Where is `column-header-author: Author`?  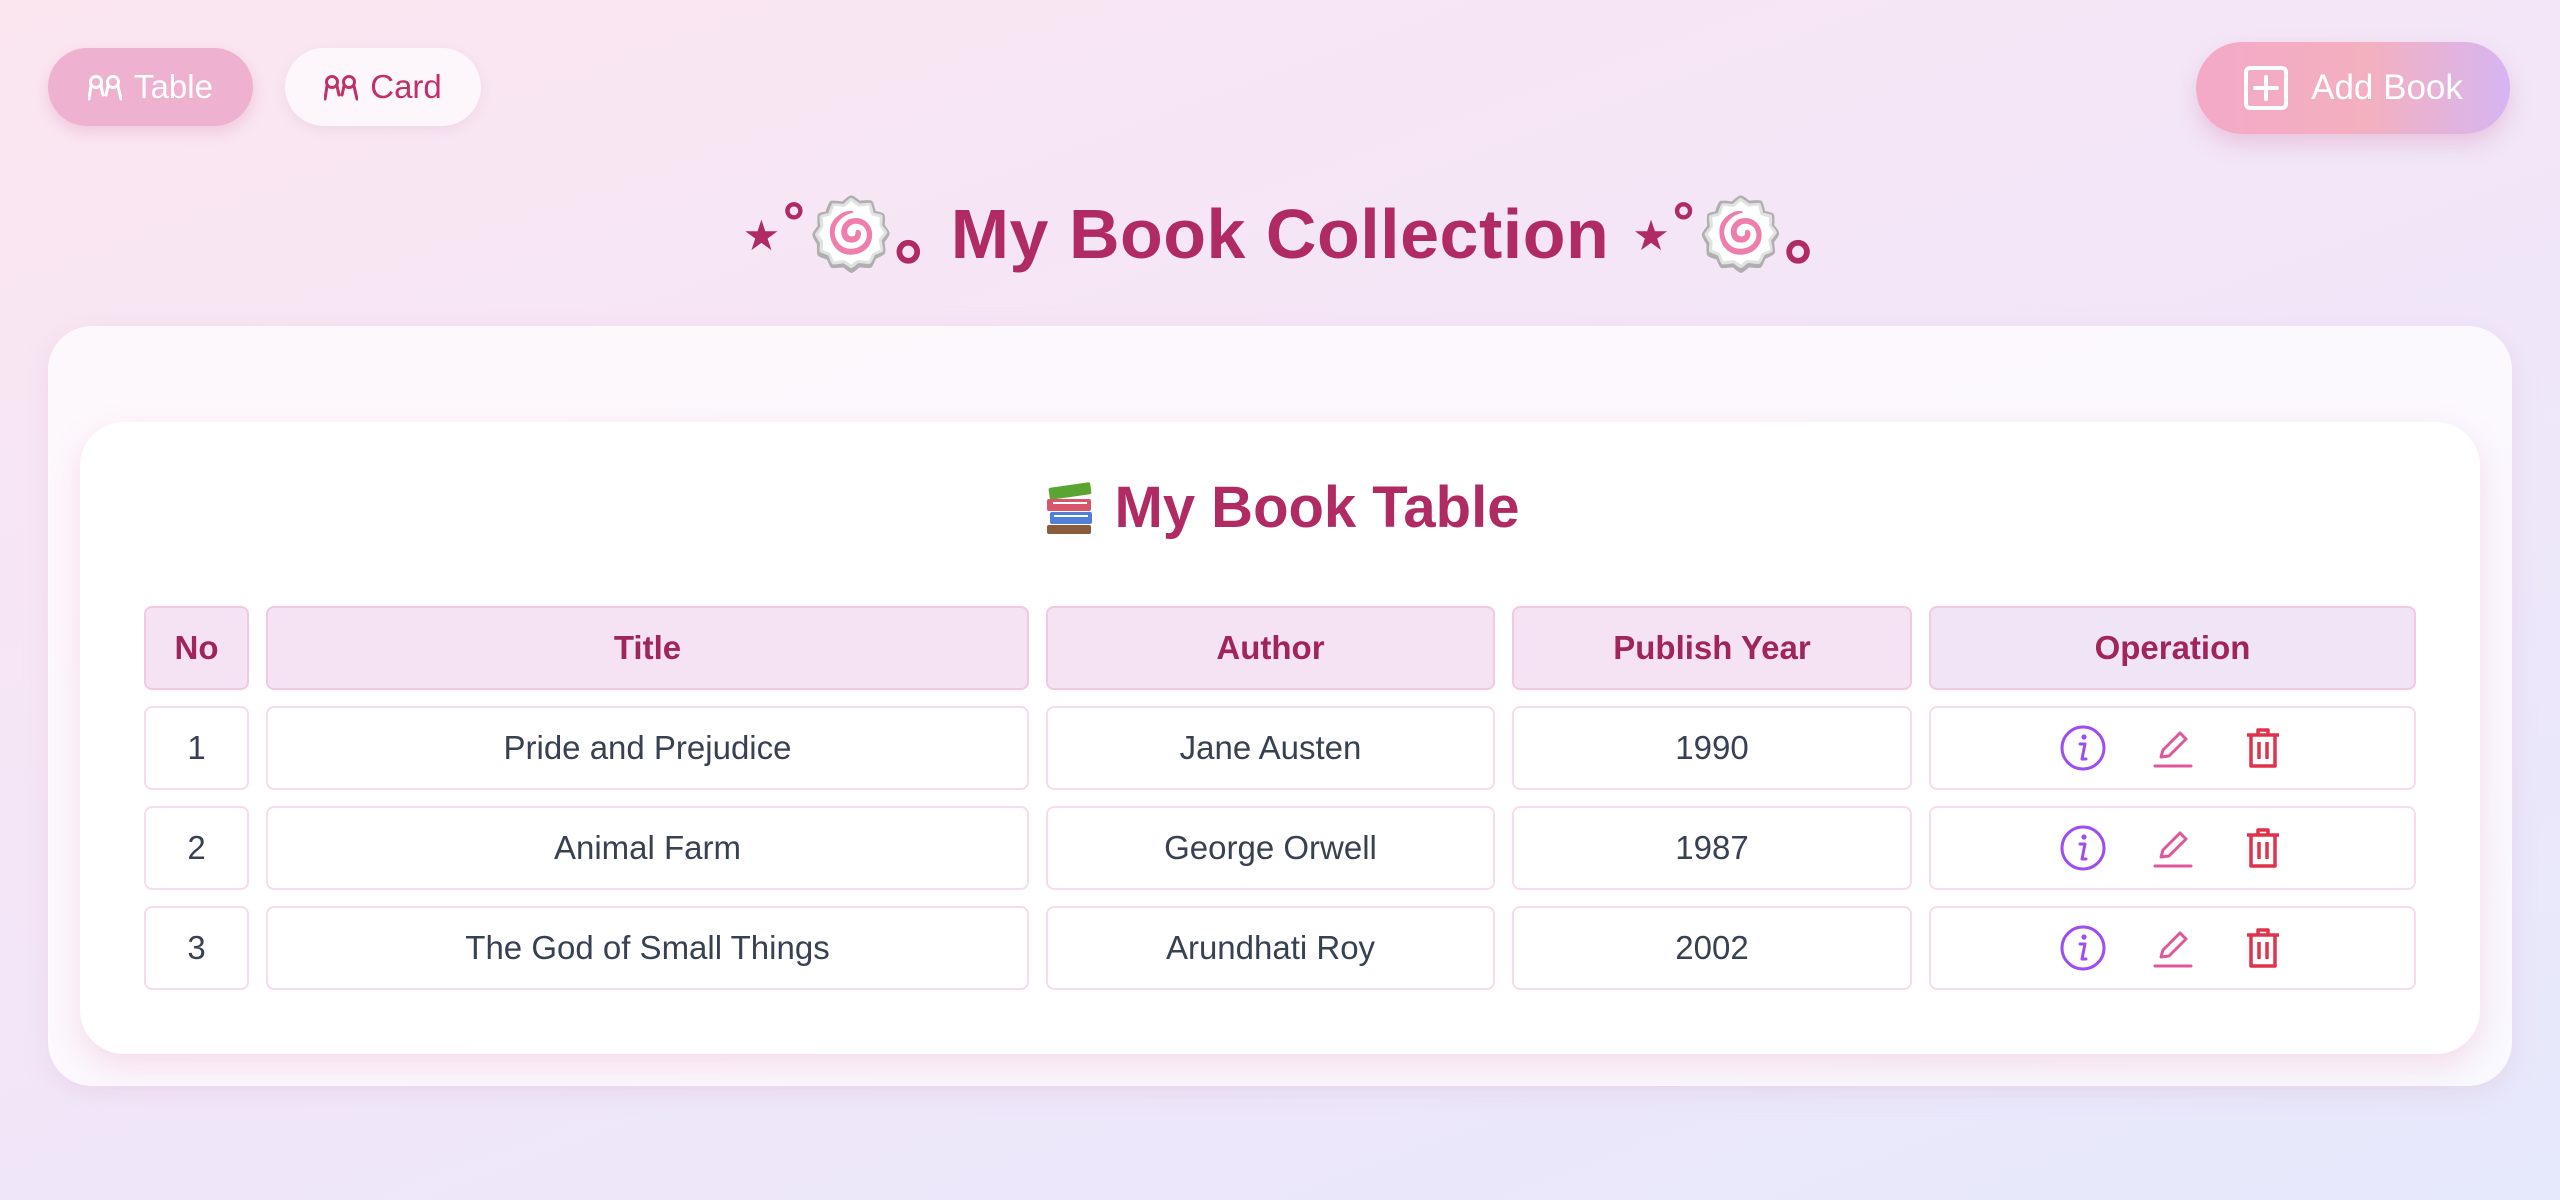
column-header-author: Author is located at coordinates (1270, 648).